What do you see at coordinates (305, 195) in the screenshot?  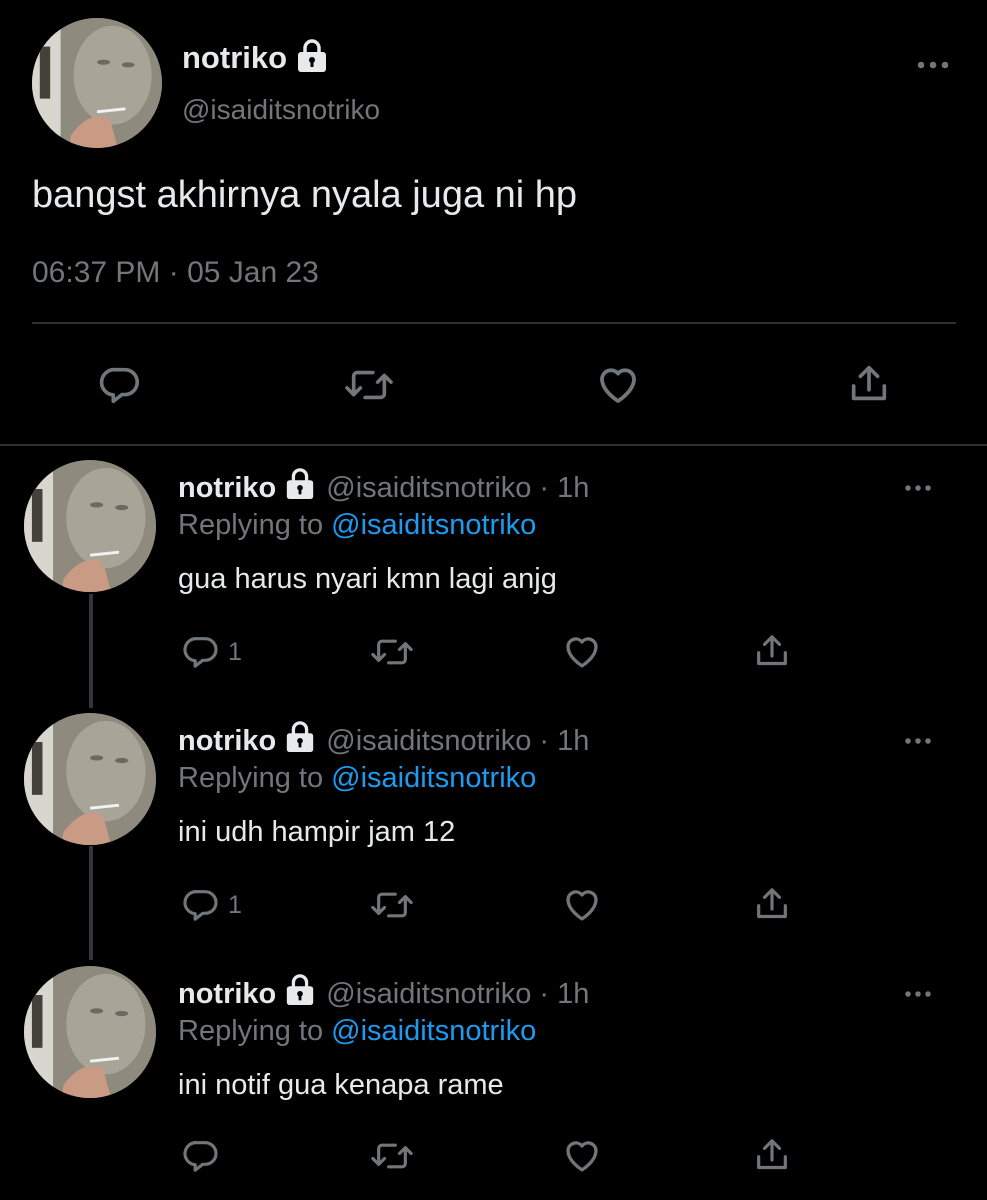 I see `tweet-text: bangst akhirnya nyala juga ni hp` at bounding box center [305, 195].